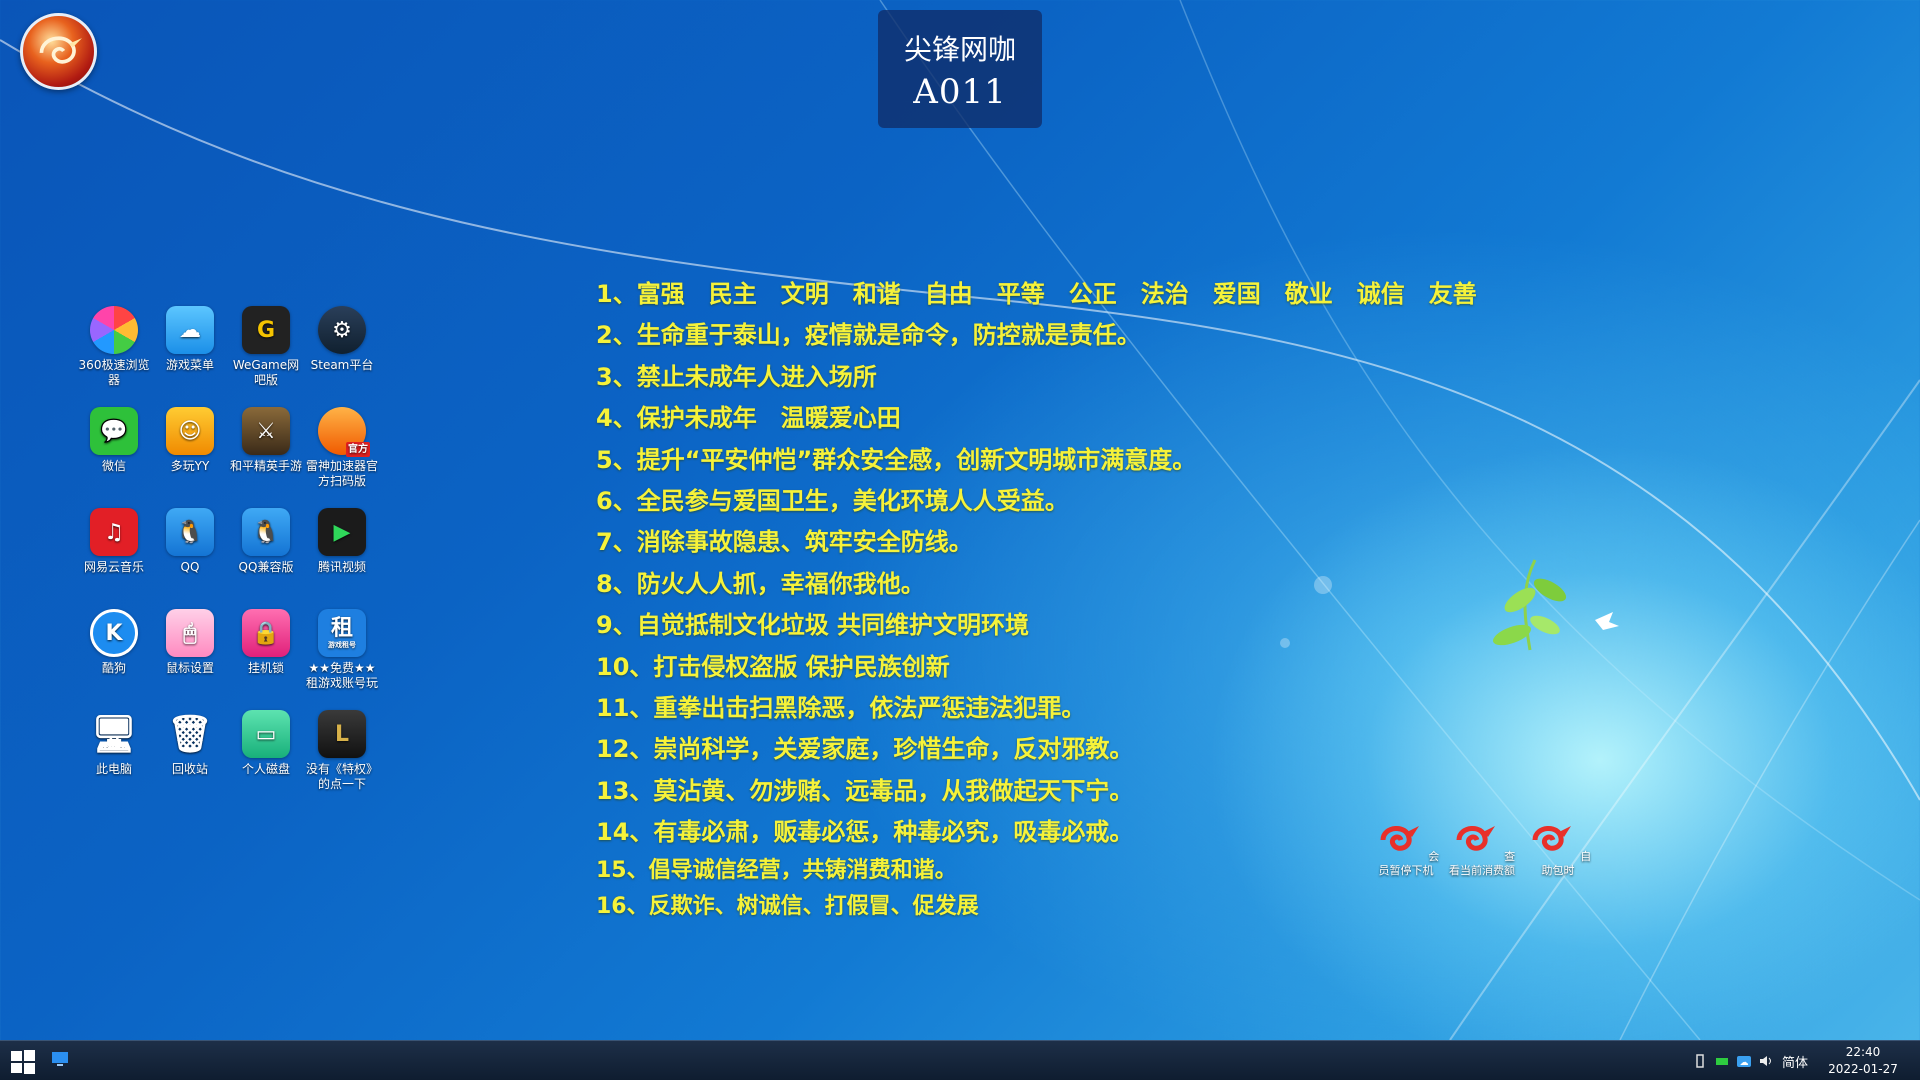 This screenshot has width=1920, height=1080. Describe the element at coordinates (760, 583) in the screenshot. I see `slogan-item: 8、防火人人抓，幸福你我他。` at that location.